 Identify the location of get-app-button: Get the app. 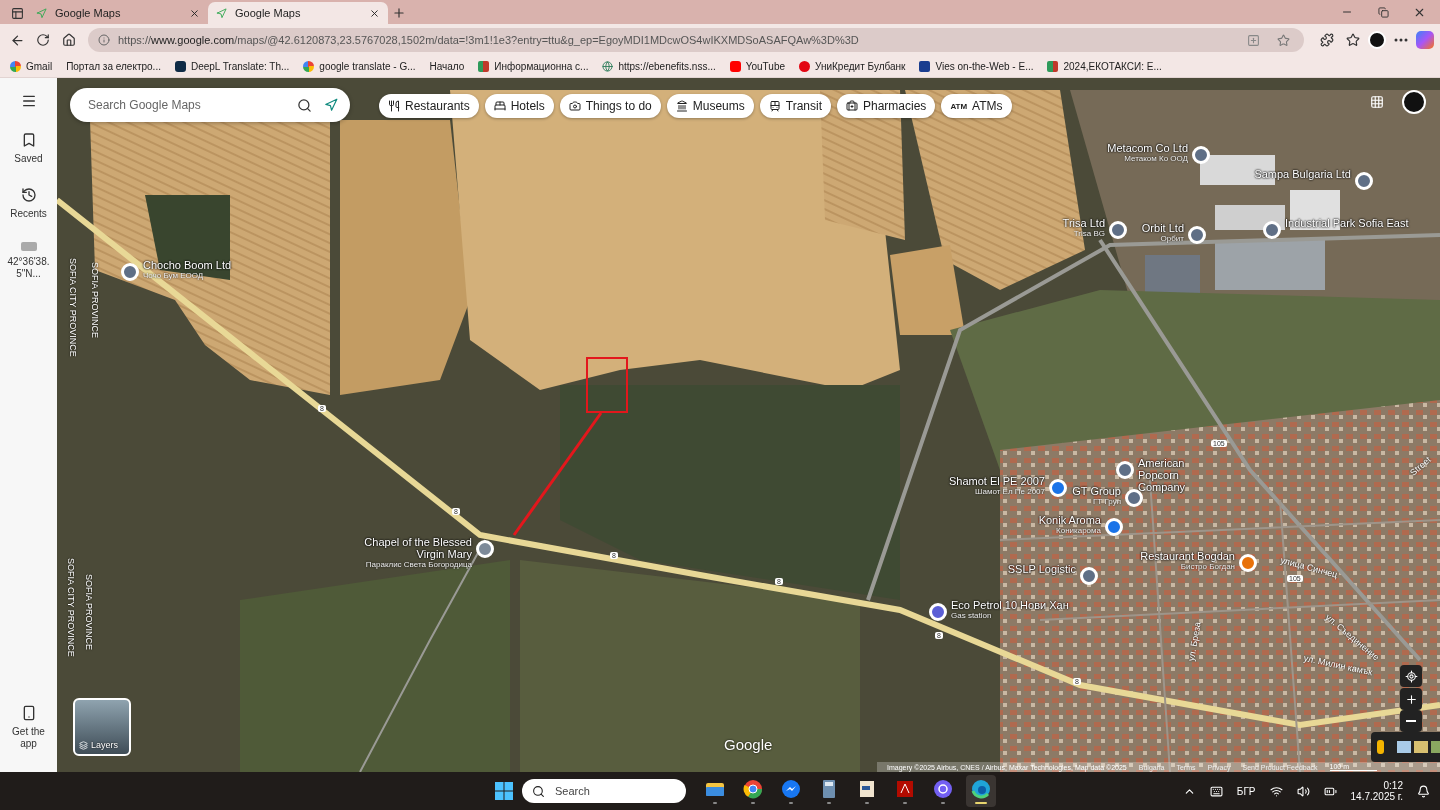
(28, 727).